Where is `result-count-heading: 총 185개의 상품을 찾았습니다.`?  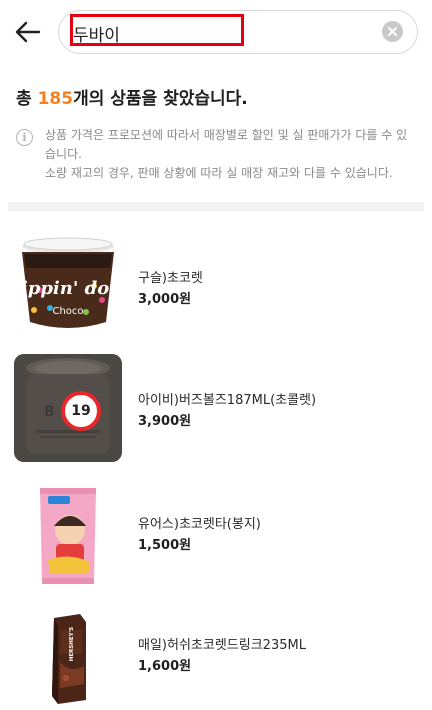 result-count-heading: 총 185개의 상품을 찾았습니다. is located at coordinates (132, 96).